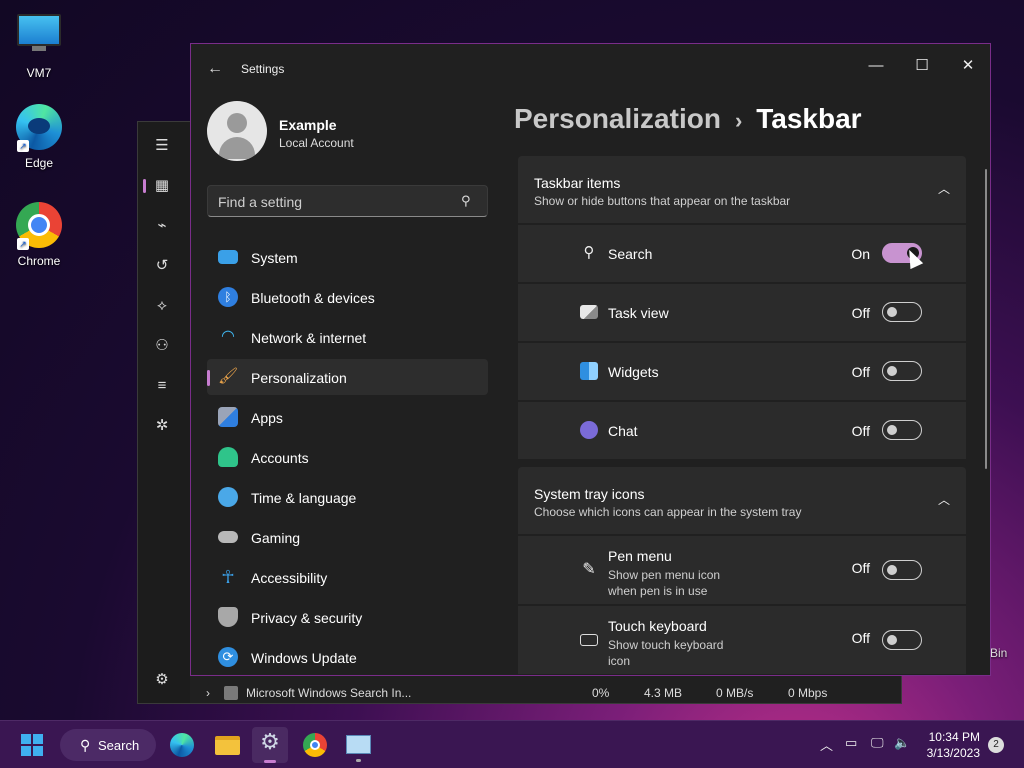 This screenshot has width=1024, height=768. I want to click on chat-toggle, so click(902, 430).